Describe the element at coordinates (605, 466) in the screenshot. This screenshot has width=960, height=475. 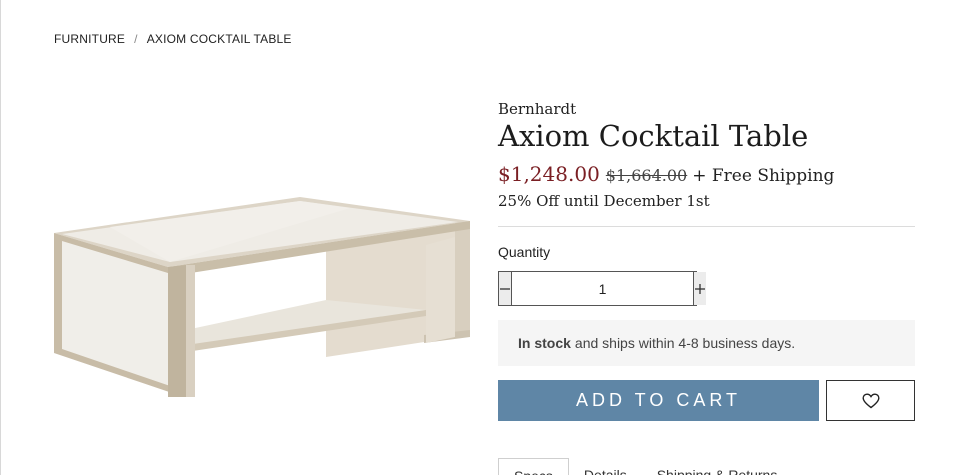
I see `tab-details: Details` at that location.